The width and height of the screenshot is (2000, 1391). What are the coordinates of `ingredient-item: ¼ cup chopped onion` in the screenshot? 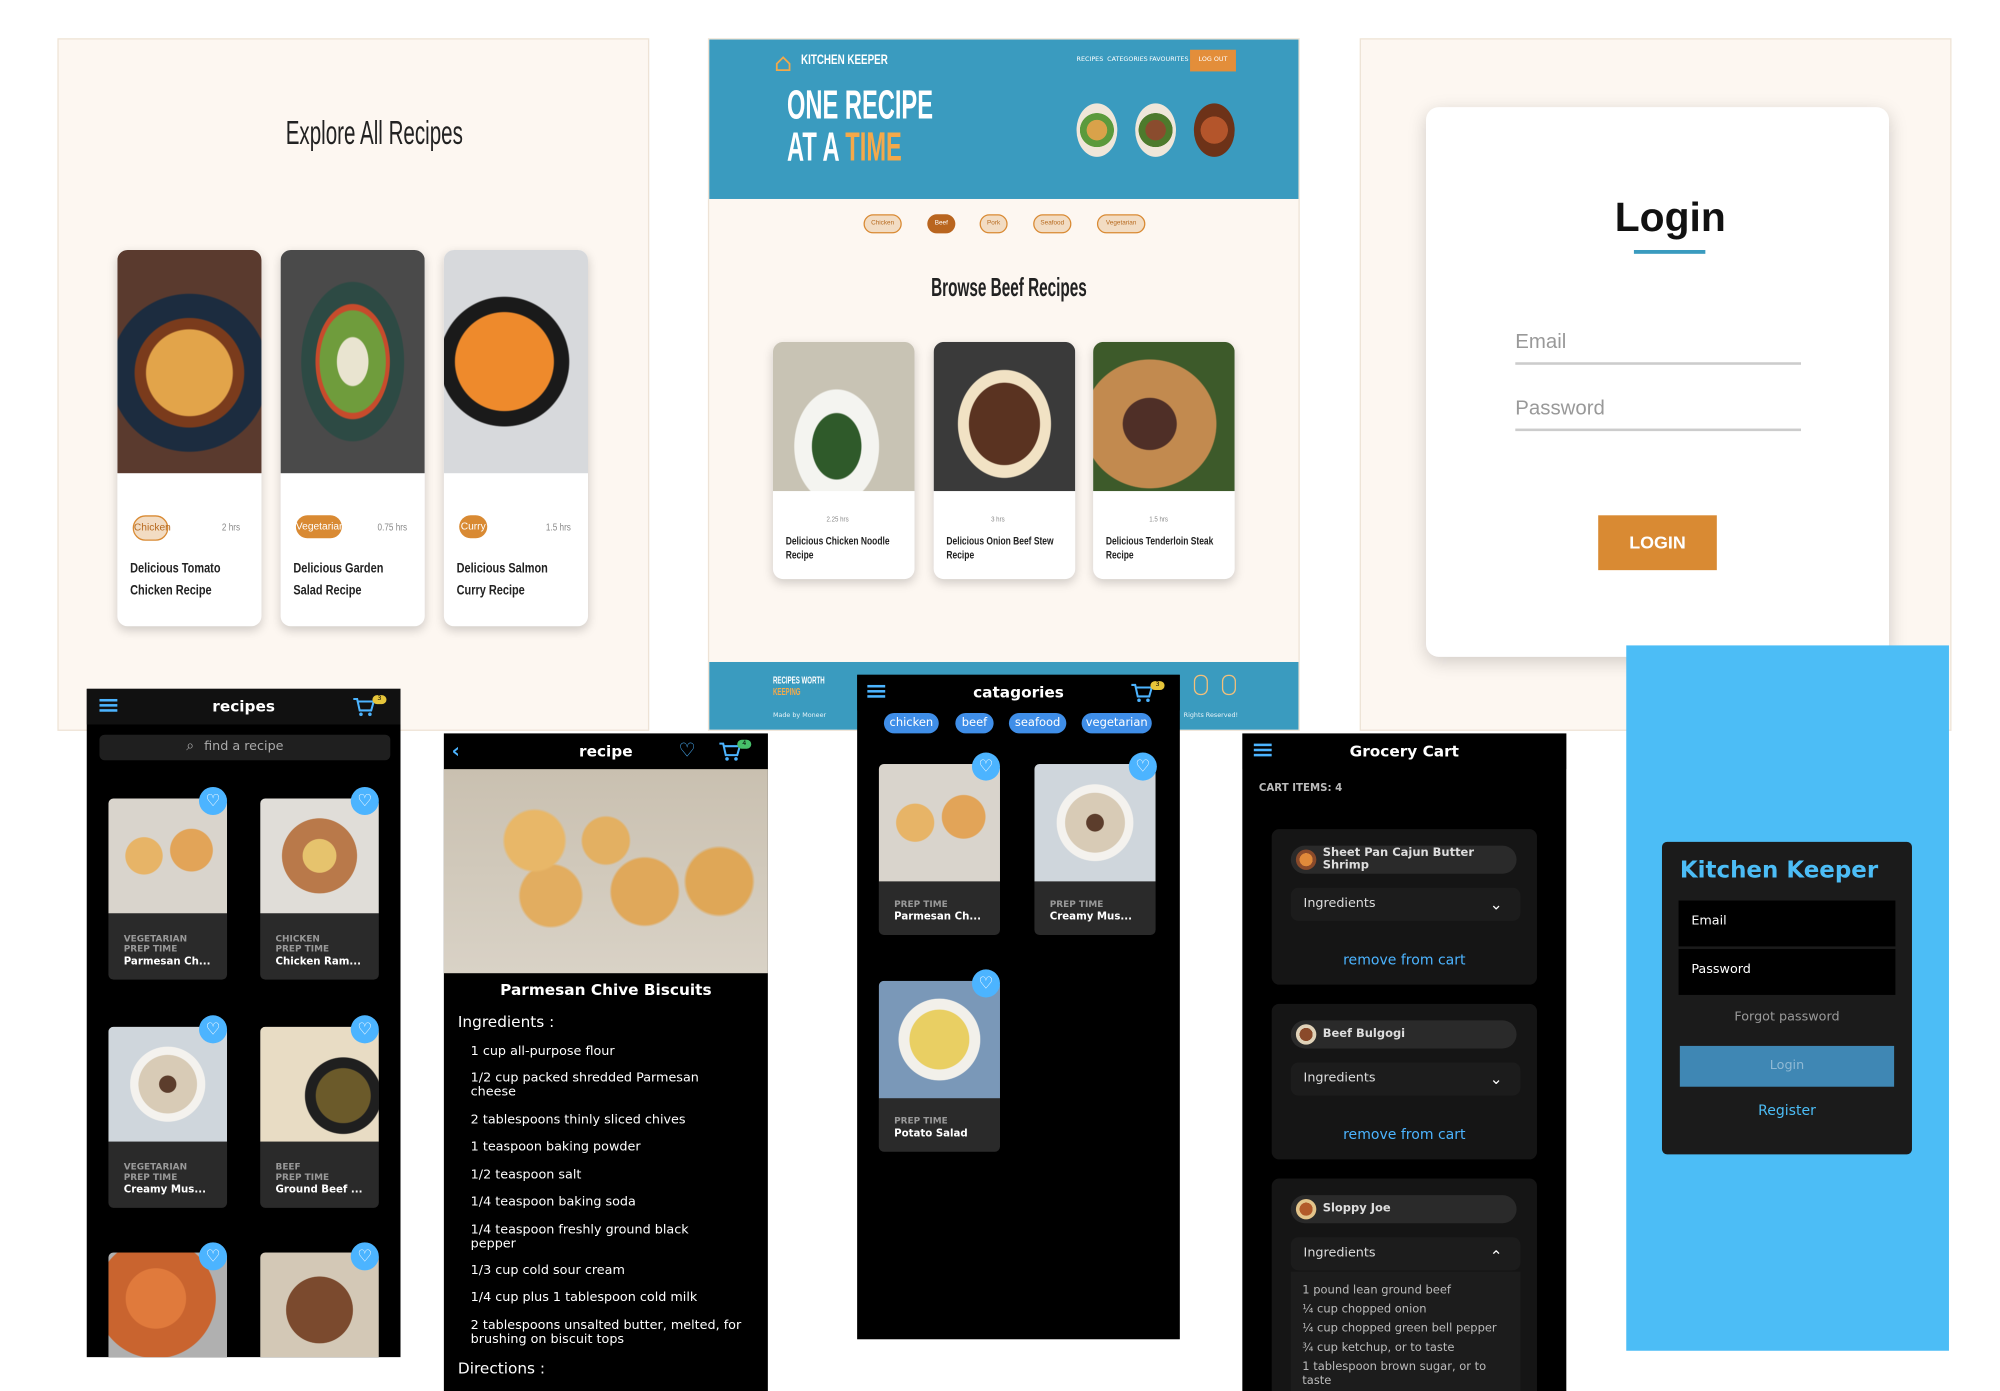 It's located at (1364, 1310).